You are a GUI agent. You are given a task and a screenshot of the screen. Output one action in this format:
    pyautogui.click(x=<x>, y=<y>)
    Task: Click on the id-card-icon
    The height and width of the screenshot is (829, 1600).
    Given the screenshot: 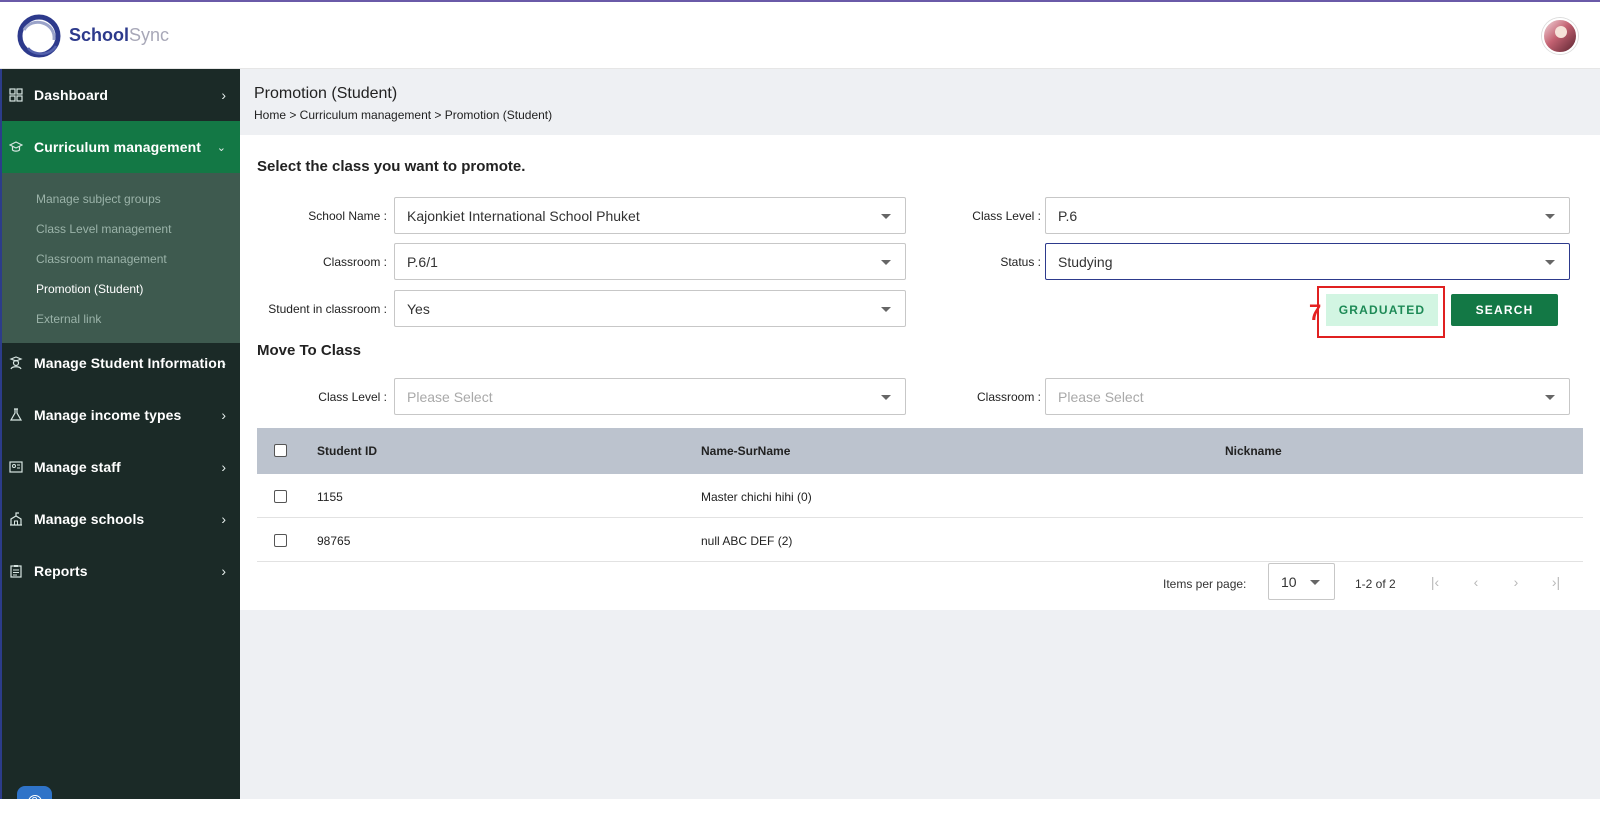 What is the action you would take?
    pyautogui.click(x=16, y=467)
    